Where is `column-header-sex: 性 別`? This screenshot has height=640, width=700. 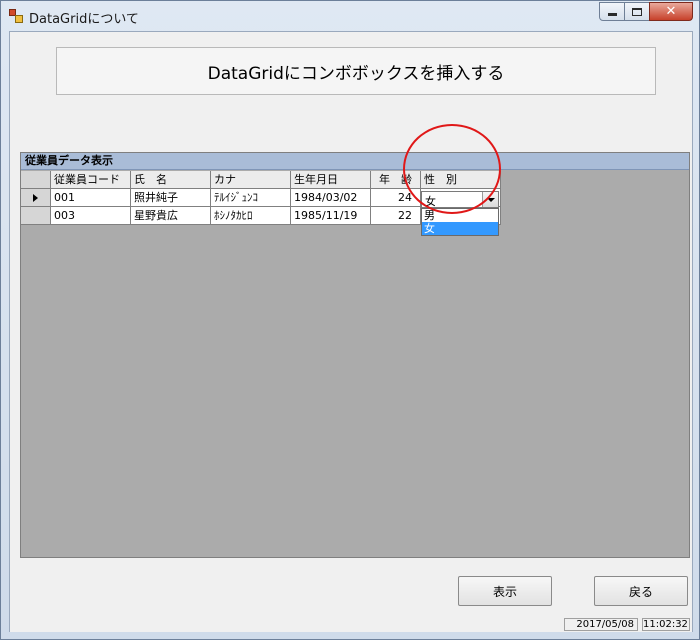 column-header-sex: 性 別 is located at coordinates (461, 180).